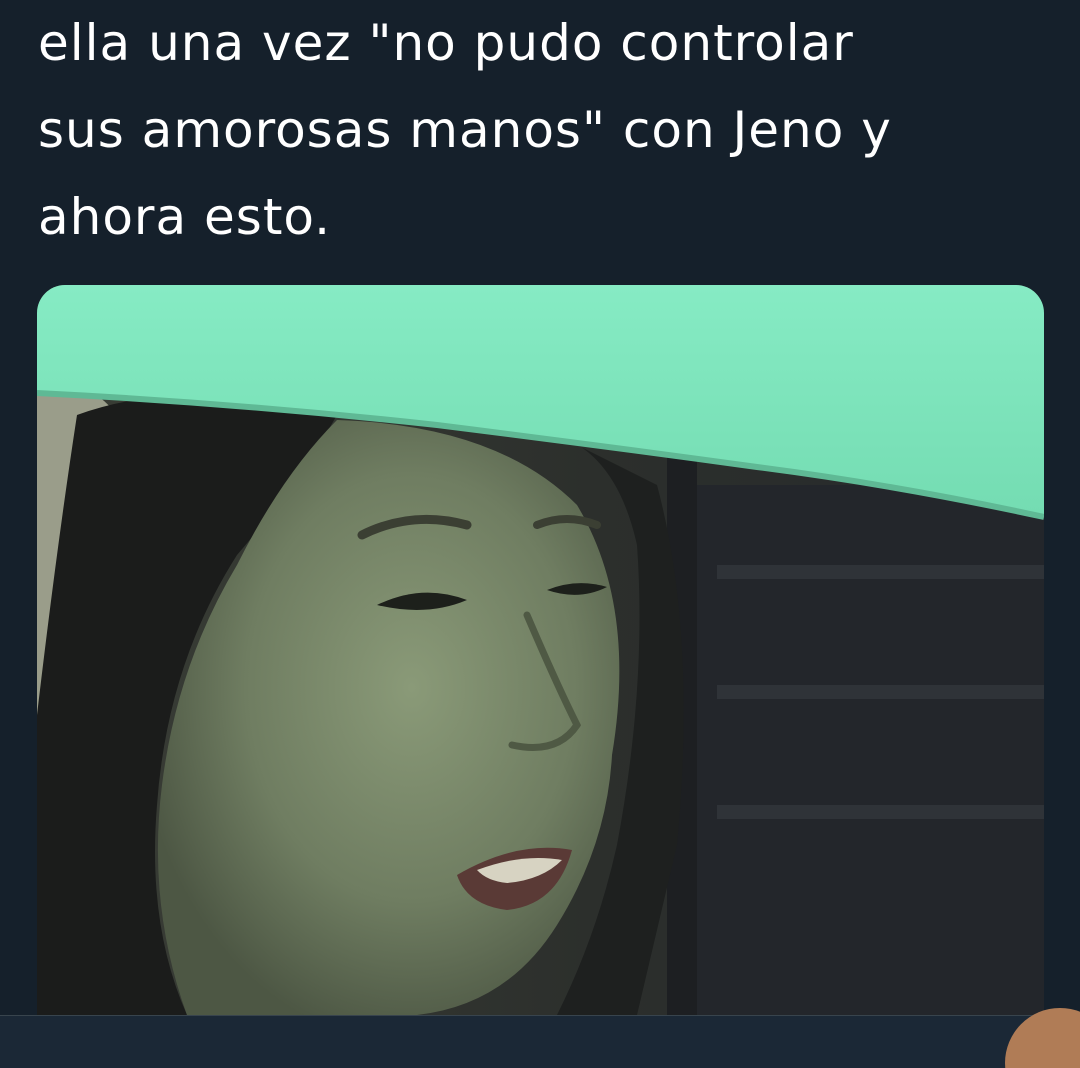 This screenshot has height=1068, width=1080. Describe the element at coordinates (465, 130) in the screenshot. I see `tweet-text-line: sus amorosas manos" con Jeno y` at that location.